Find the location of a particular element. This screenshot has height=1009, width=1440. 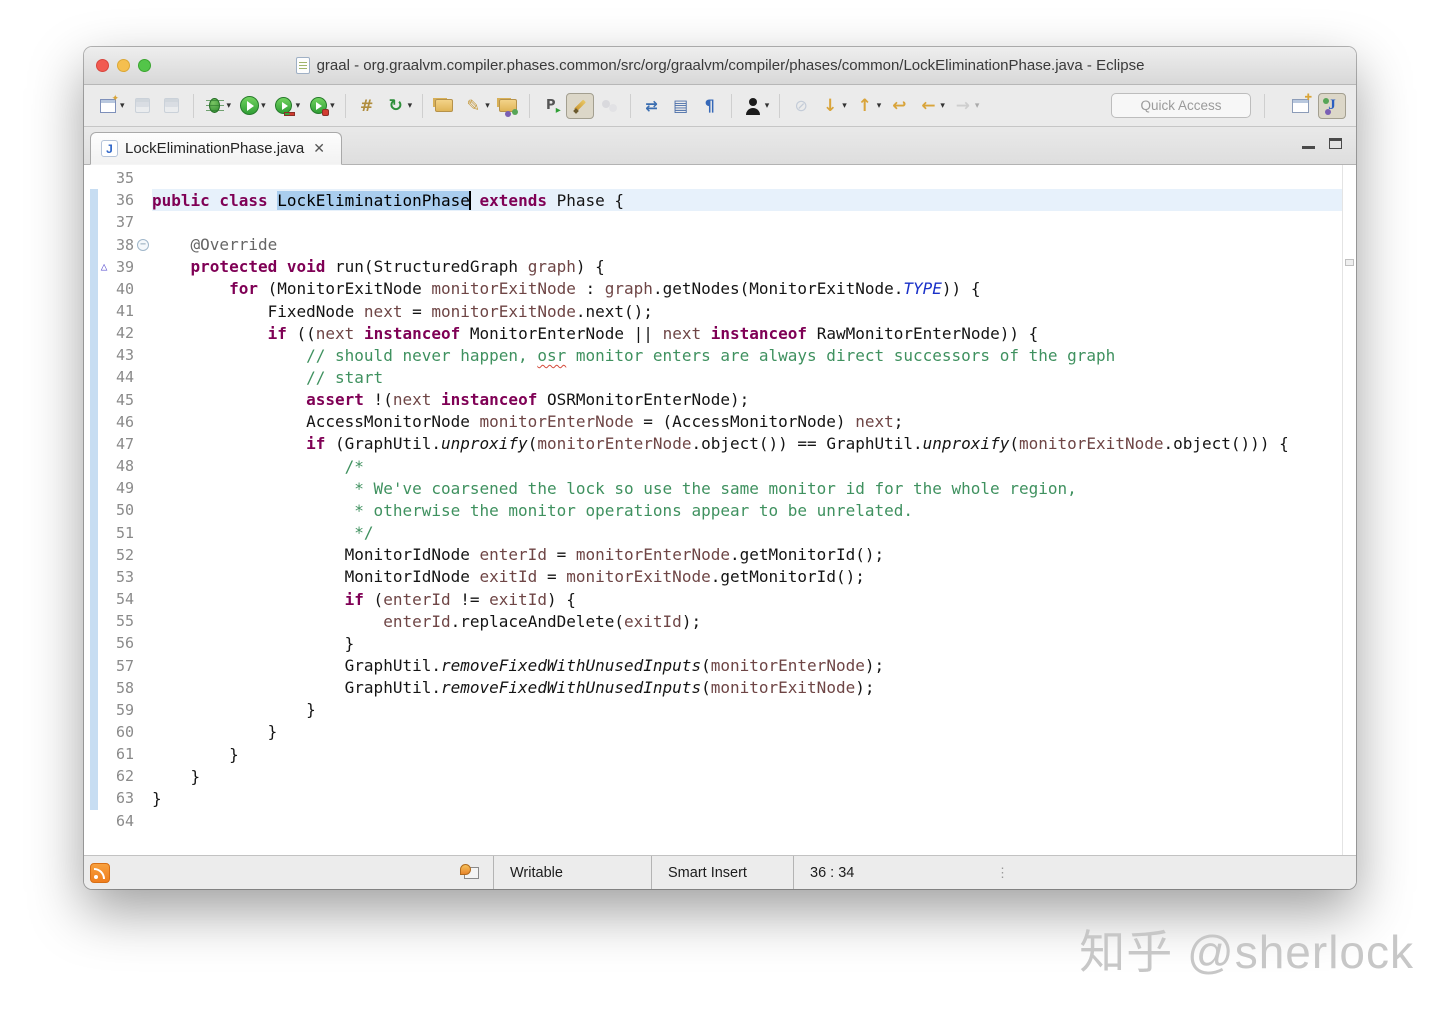

new-wizard-dropdown-icon: ▾ is located at coordinates (122, 105).